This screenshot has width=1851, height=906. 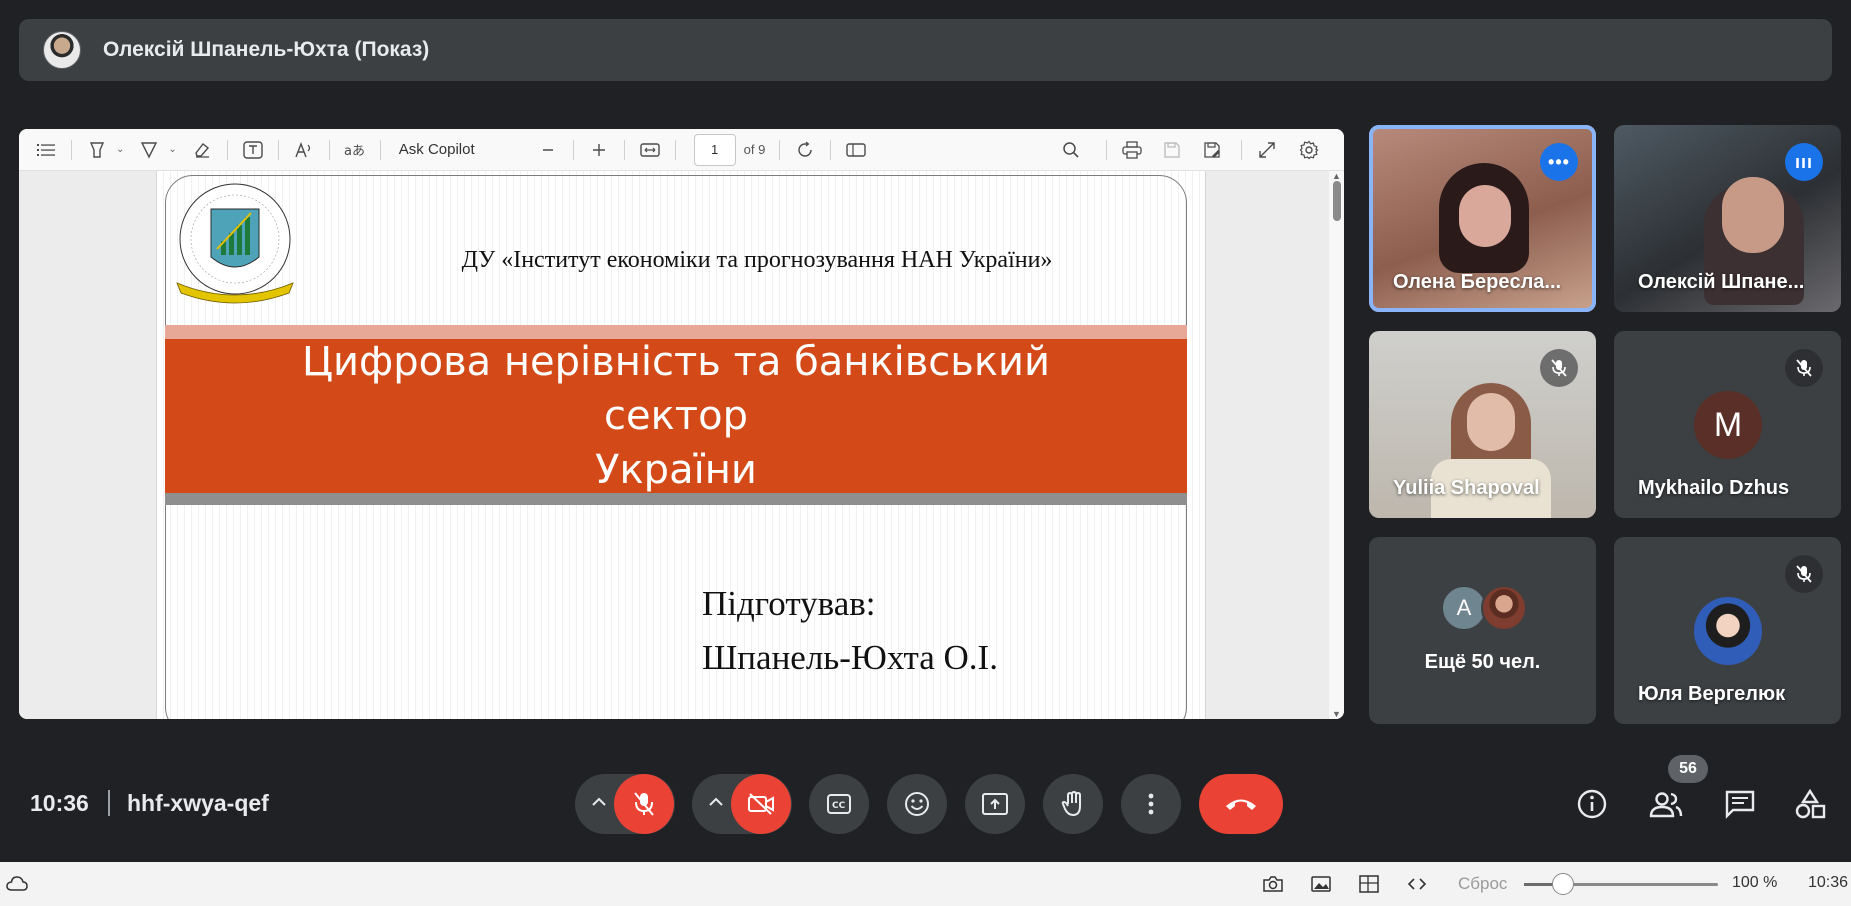 I want to click on camera-toggle-button, so click(x=761, y=804).